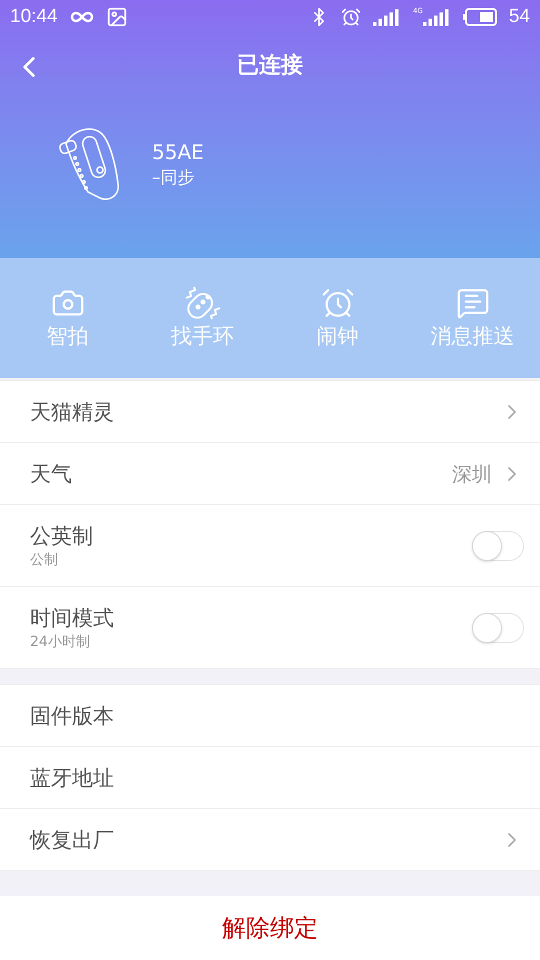 This screenshot has height=960, width=540. Describe the element at coordinates (61, 536) in the screenshot. I see `row-label: 公英制` at that location.